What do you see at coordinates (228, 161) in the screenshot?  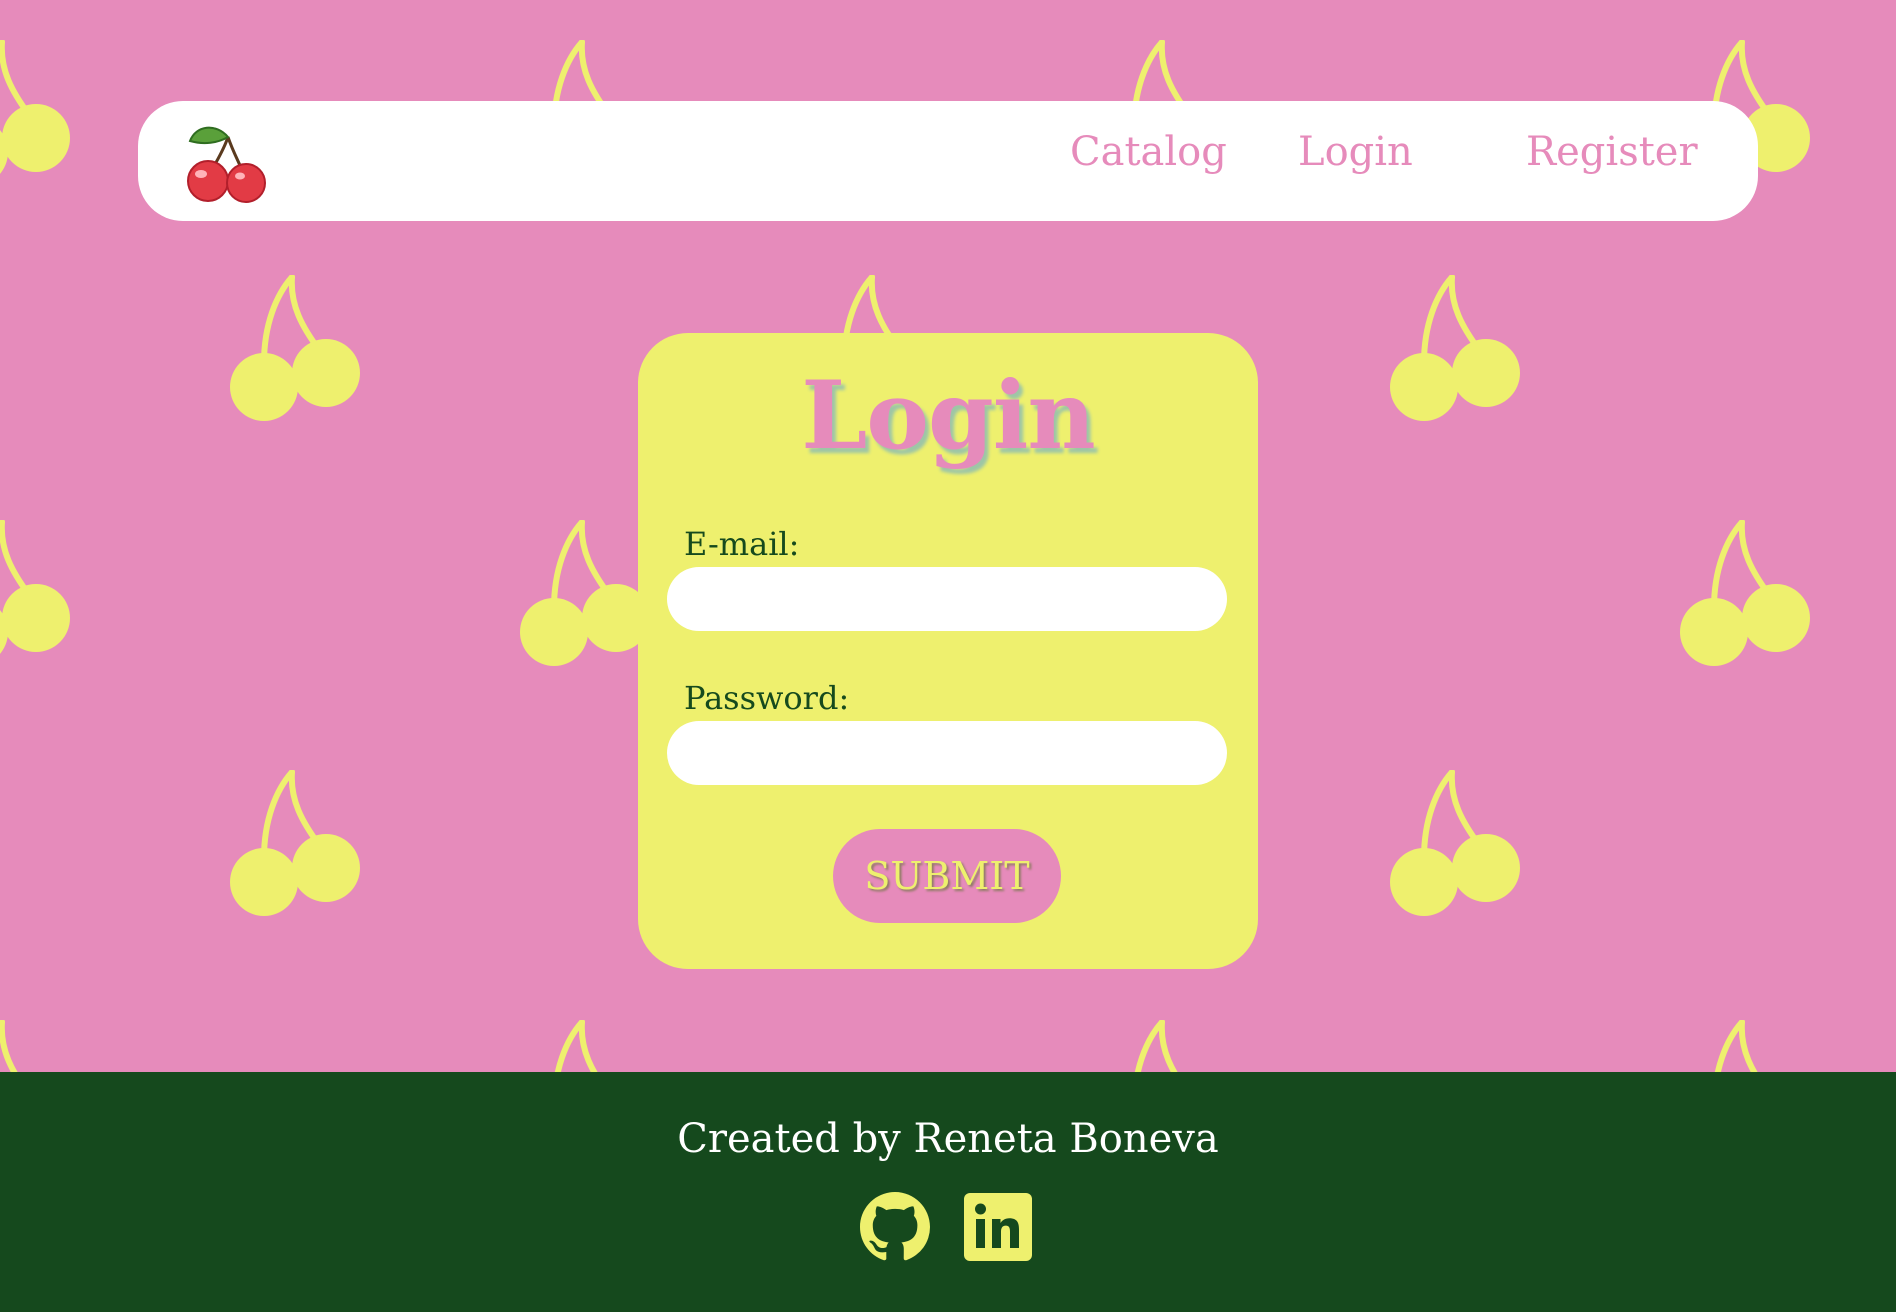 I see `cherry-logo-icon` at bounding box center [228, 161].